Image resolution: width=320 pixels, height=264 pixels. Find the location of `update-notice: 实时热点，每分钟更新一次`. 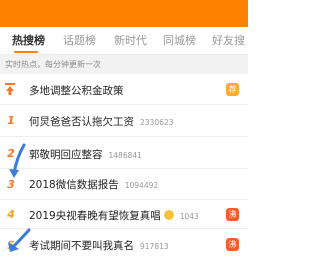

update-notice: 实时热点，每分钟更新一次 is located at coordinates (124, 64).